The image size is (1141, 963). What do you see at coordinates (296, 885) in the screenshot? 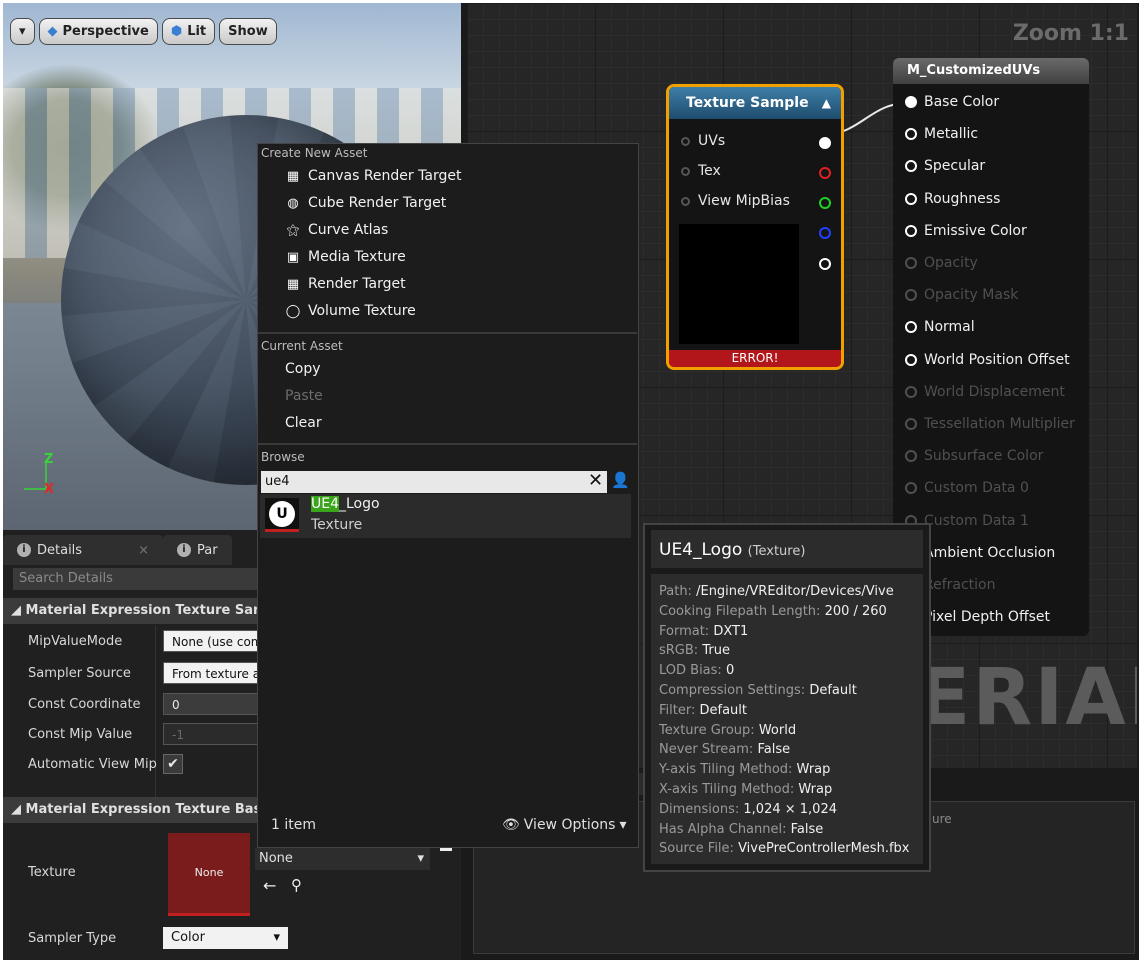
I see `browse-search-icon: ⚲` at bounding box center [296, 885].